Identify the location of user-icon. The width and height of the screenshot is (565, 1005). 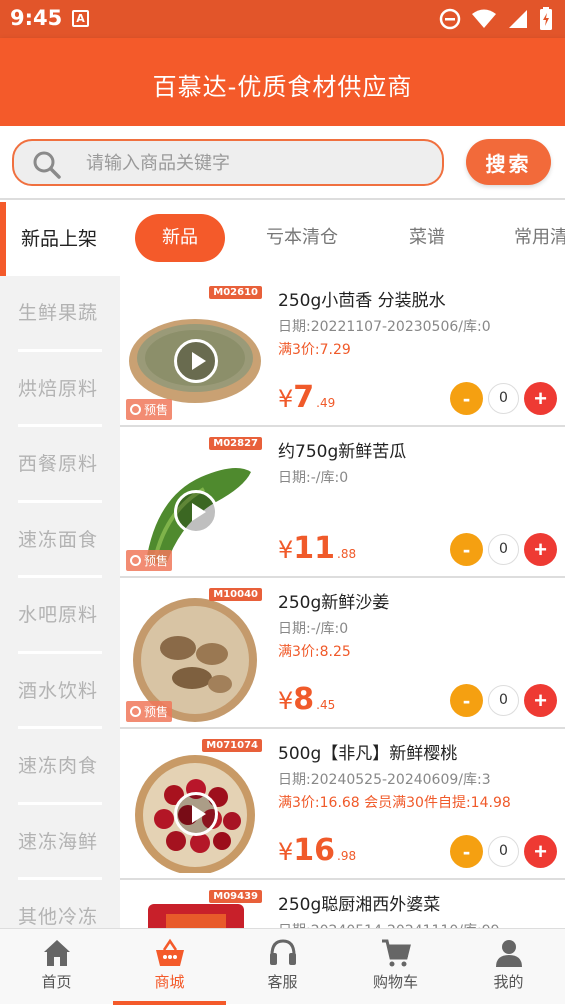
(509, 953).